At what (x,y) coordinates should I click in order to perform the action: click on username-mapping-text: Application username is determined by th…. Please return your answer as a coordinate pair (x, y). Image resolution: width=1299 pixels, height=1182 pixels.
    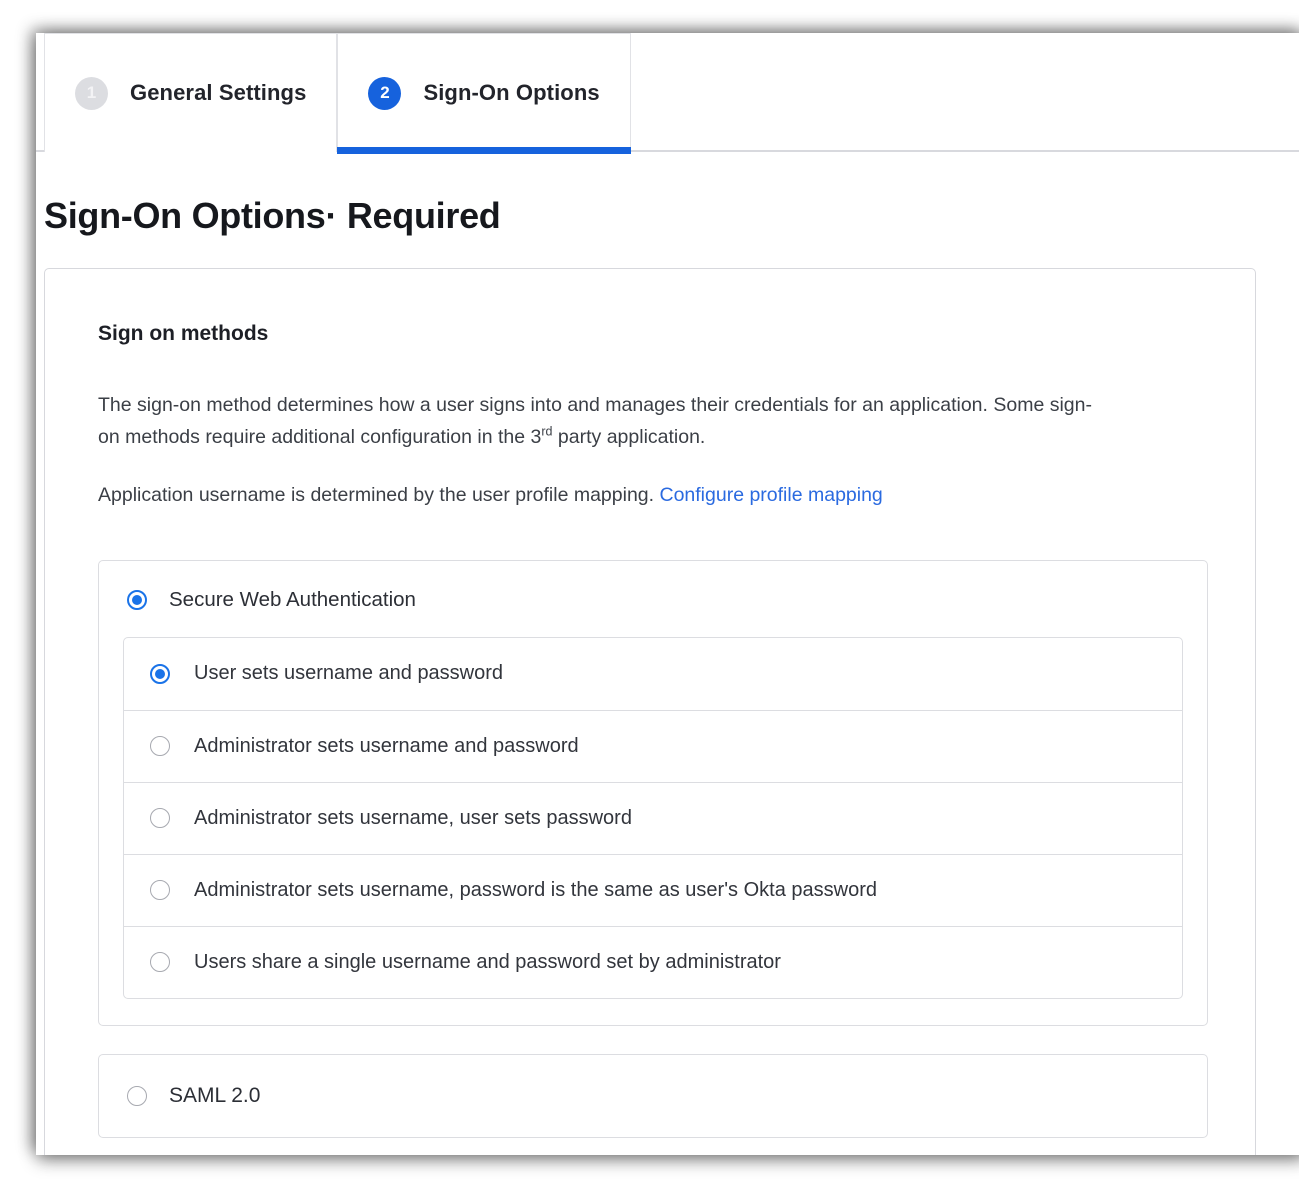
    Looking at the image, I should click on (376, 495).